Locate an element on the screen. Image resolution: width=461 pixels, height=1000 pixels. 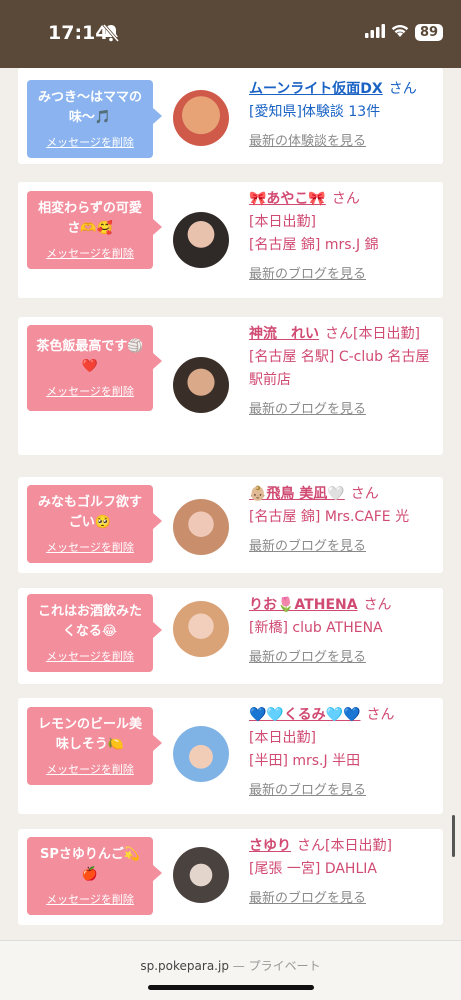
message-bubble: これはお酒飲みたくなる😂 メッセージを削除 is located at coordinates (94, 633).